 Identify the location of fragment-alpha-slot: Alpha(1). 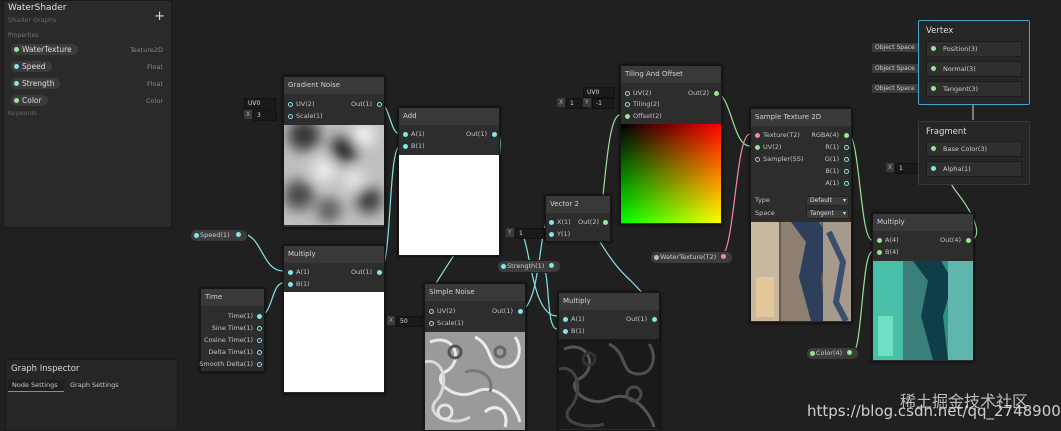
(974, 169).